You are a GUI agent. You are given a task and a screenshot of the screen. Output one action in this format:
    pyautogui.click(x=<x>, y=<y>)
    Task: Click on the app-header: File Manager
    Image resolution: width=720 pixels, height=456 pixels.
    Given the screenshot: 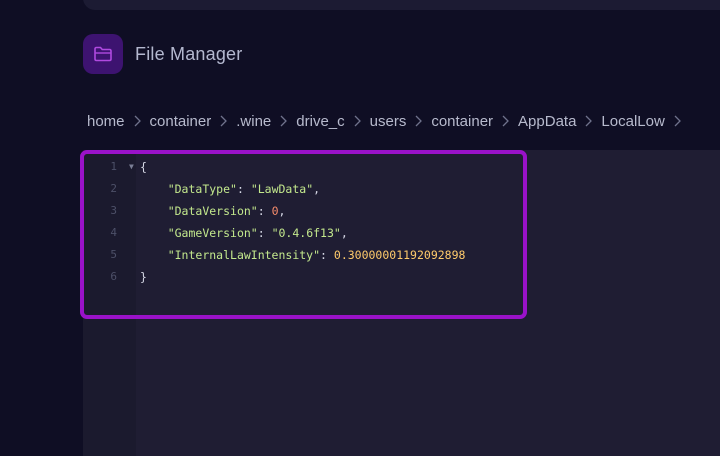 What is the action you would take?
    pyautogui.click(x=162, y=54)
    